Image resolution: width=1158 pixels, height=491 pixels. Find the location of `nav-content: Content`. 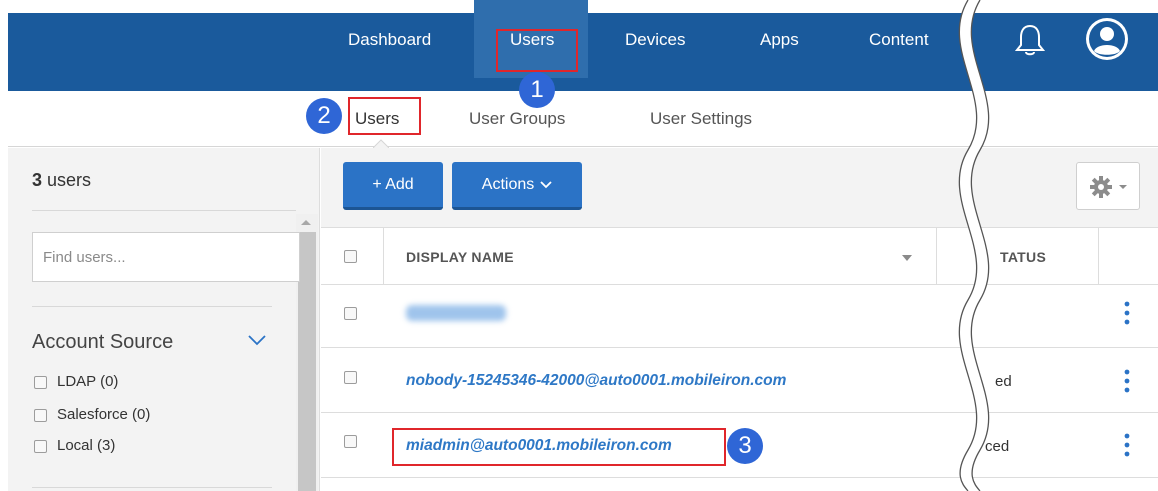

nav-content: Content is located at coordinates (899, 39).